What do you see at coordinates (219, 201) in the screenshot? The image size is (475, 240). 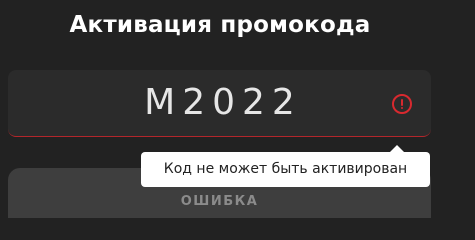 I see `error-button-label: ОШИБКА` at bounding box center [219, 201].